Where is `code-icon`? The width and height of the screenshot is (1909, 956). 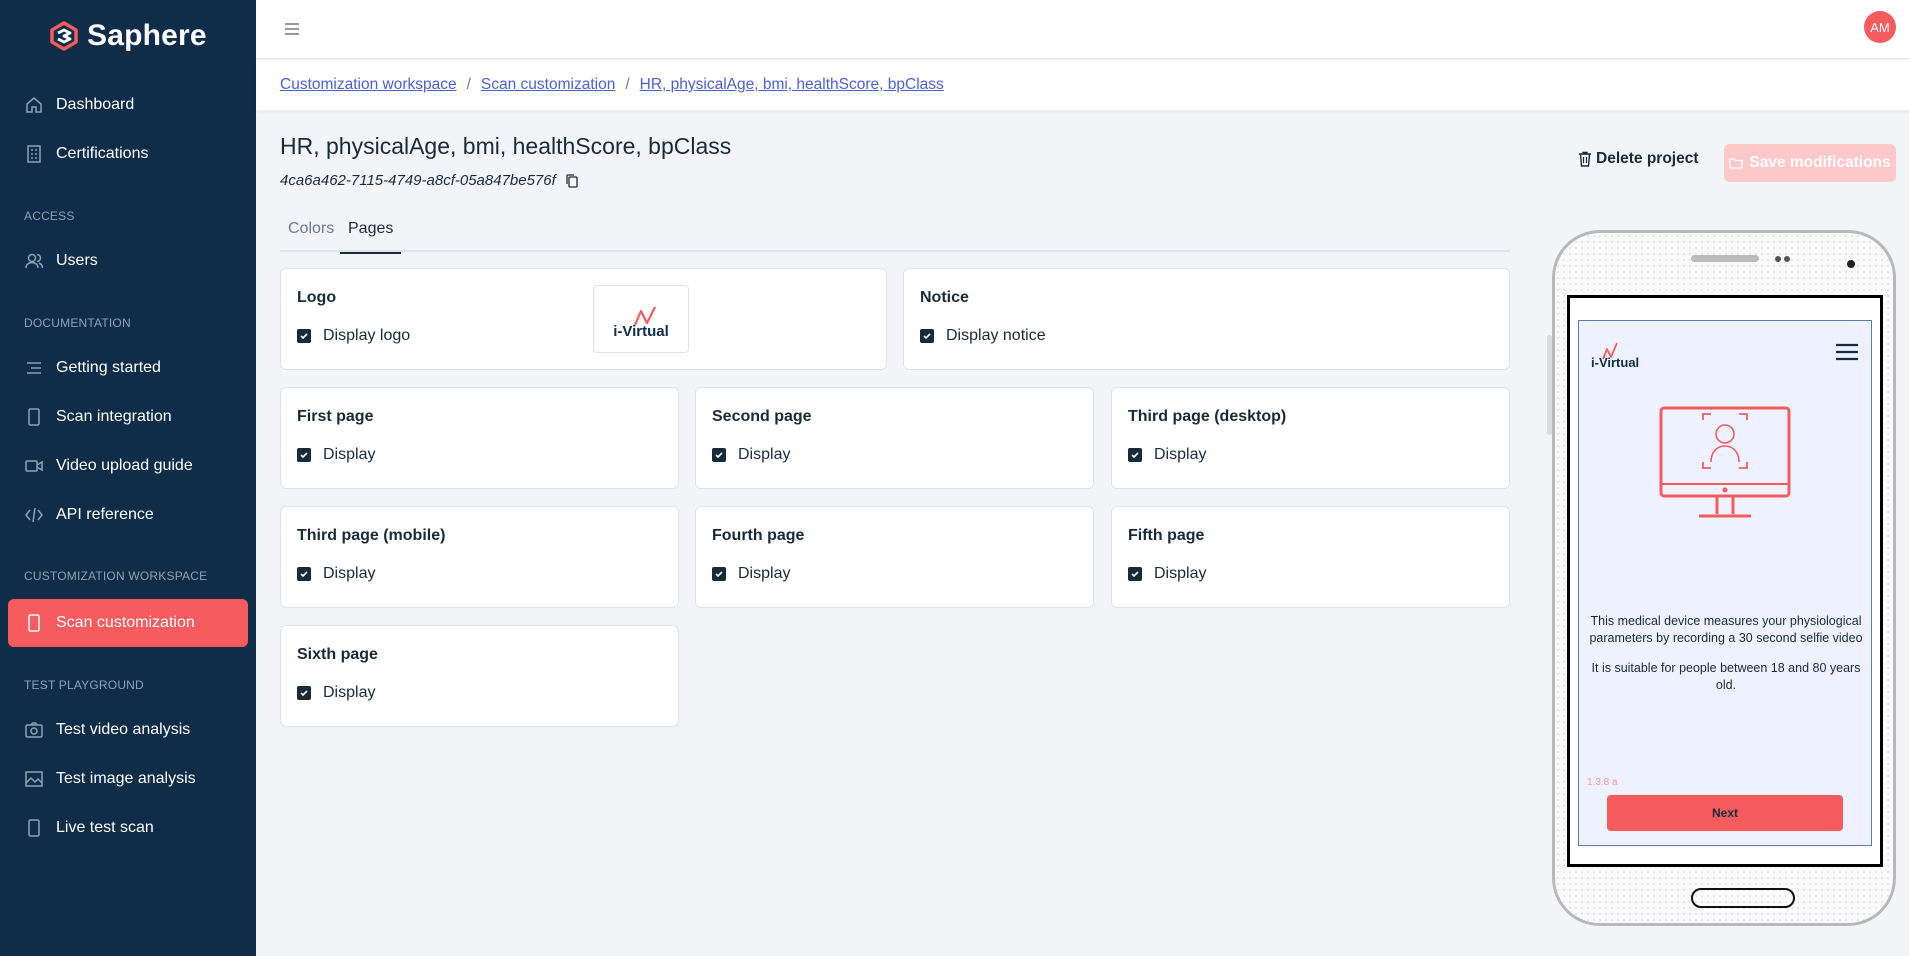 code-icon is located at coordinates (34, 515).